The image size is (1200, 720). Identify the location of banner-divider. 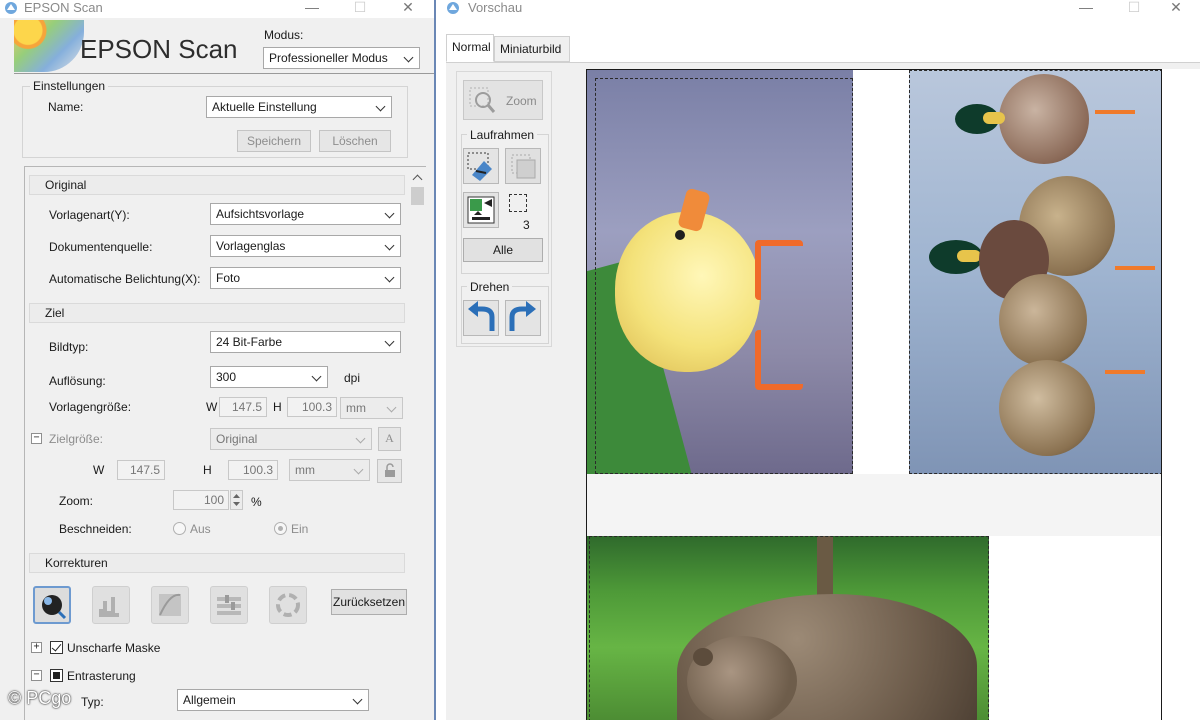
(224, 73).